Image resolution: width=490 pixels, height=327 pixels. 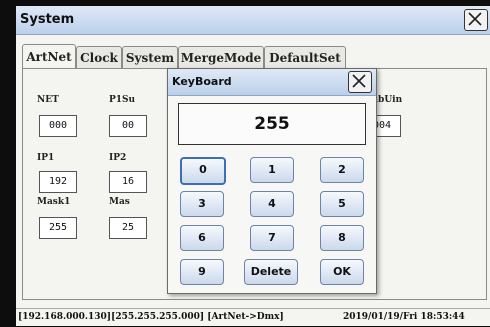 What do you see at coordinates (272, 170) in the screenshot?
I see `key-1: 1` at bounding box center [272, 170].